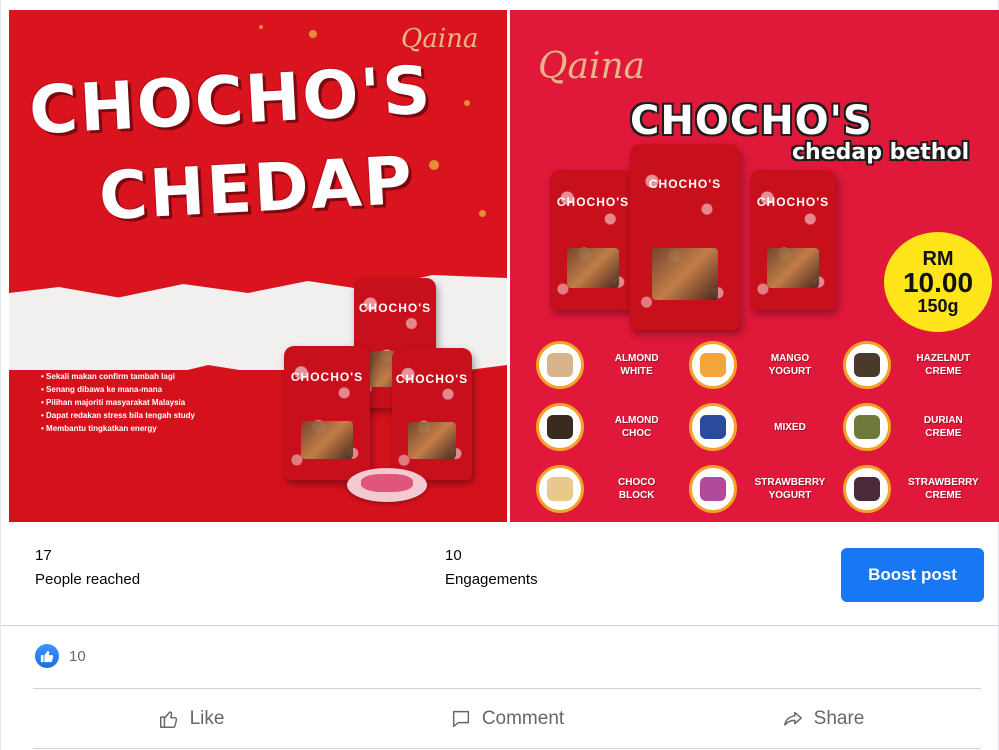 This screenshot has height=750, width=999. What do you see at coordinates (387, 485) in the screenshot?
I see `candy-dish` at bounding box center [387, 485].